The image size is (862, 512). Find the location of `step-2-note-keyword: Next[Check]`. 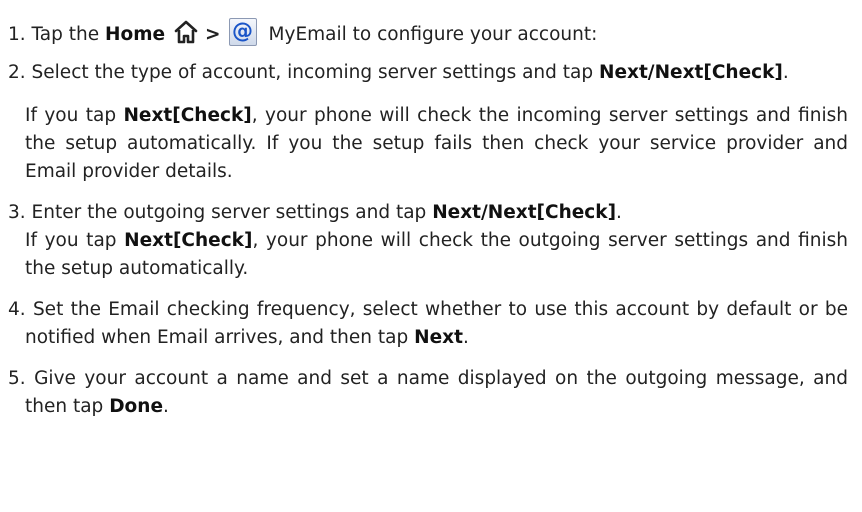

step-2-note-keyword: Next[Check] is located at coordinates (187, 115).